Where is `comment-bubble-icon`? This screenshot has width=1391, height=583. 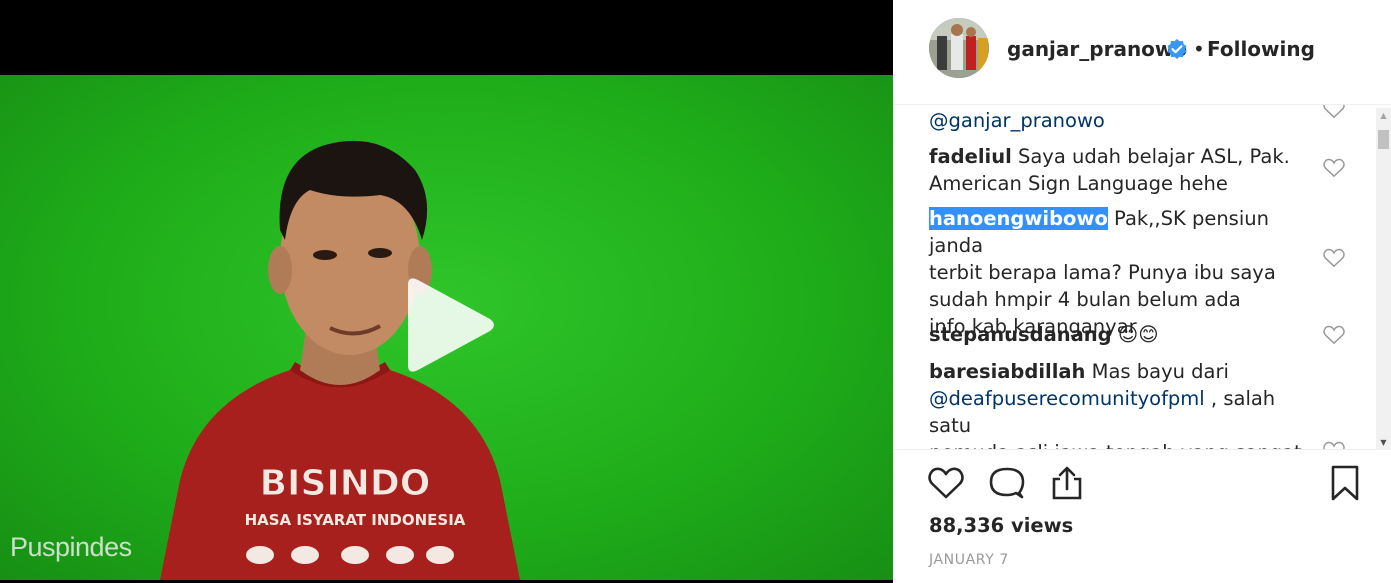
comment-bubble-icon is located at coordinates (1007, 483).